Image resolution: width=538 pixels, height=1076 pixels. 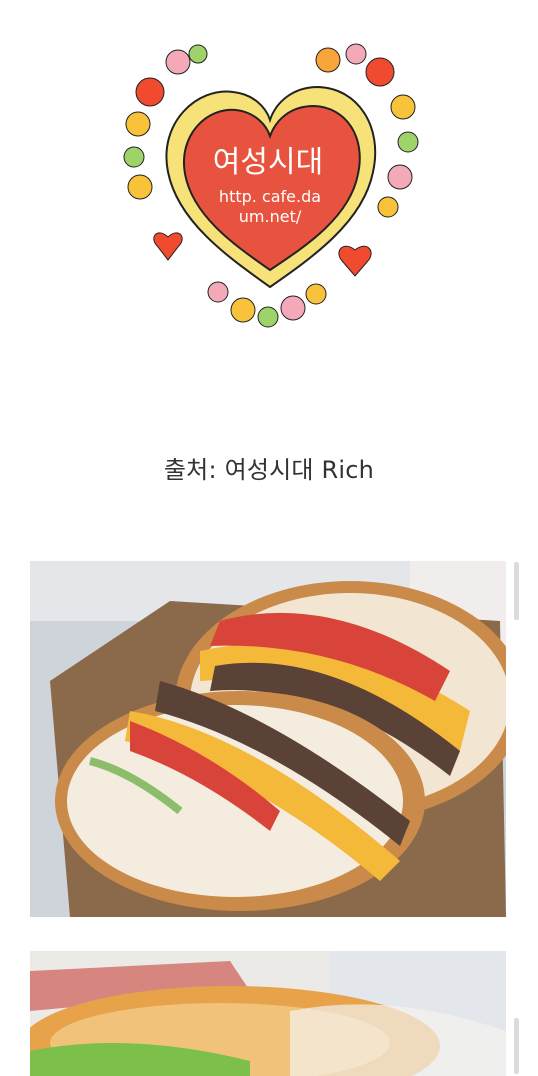 What do you see at coordinates (270, 216) in the screenshot?
I see `logo-url-line2: um.net/` at bounding box center [270, 216].